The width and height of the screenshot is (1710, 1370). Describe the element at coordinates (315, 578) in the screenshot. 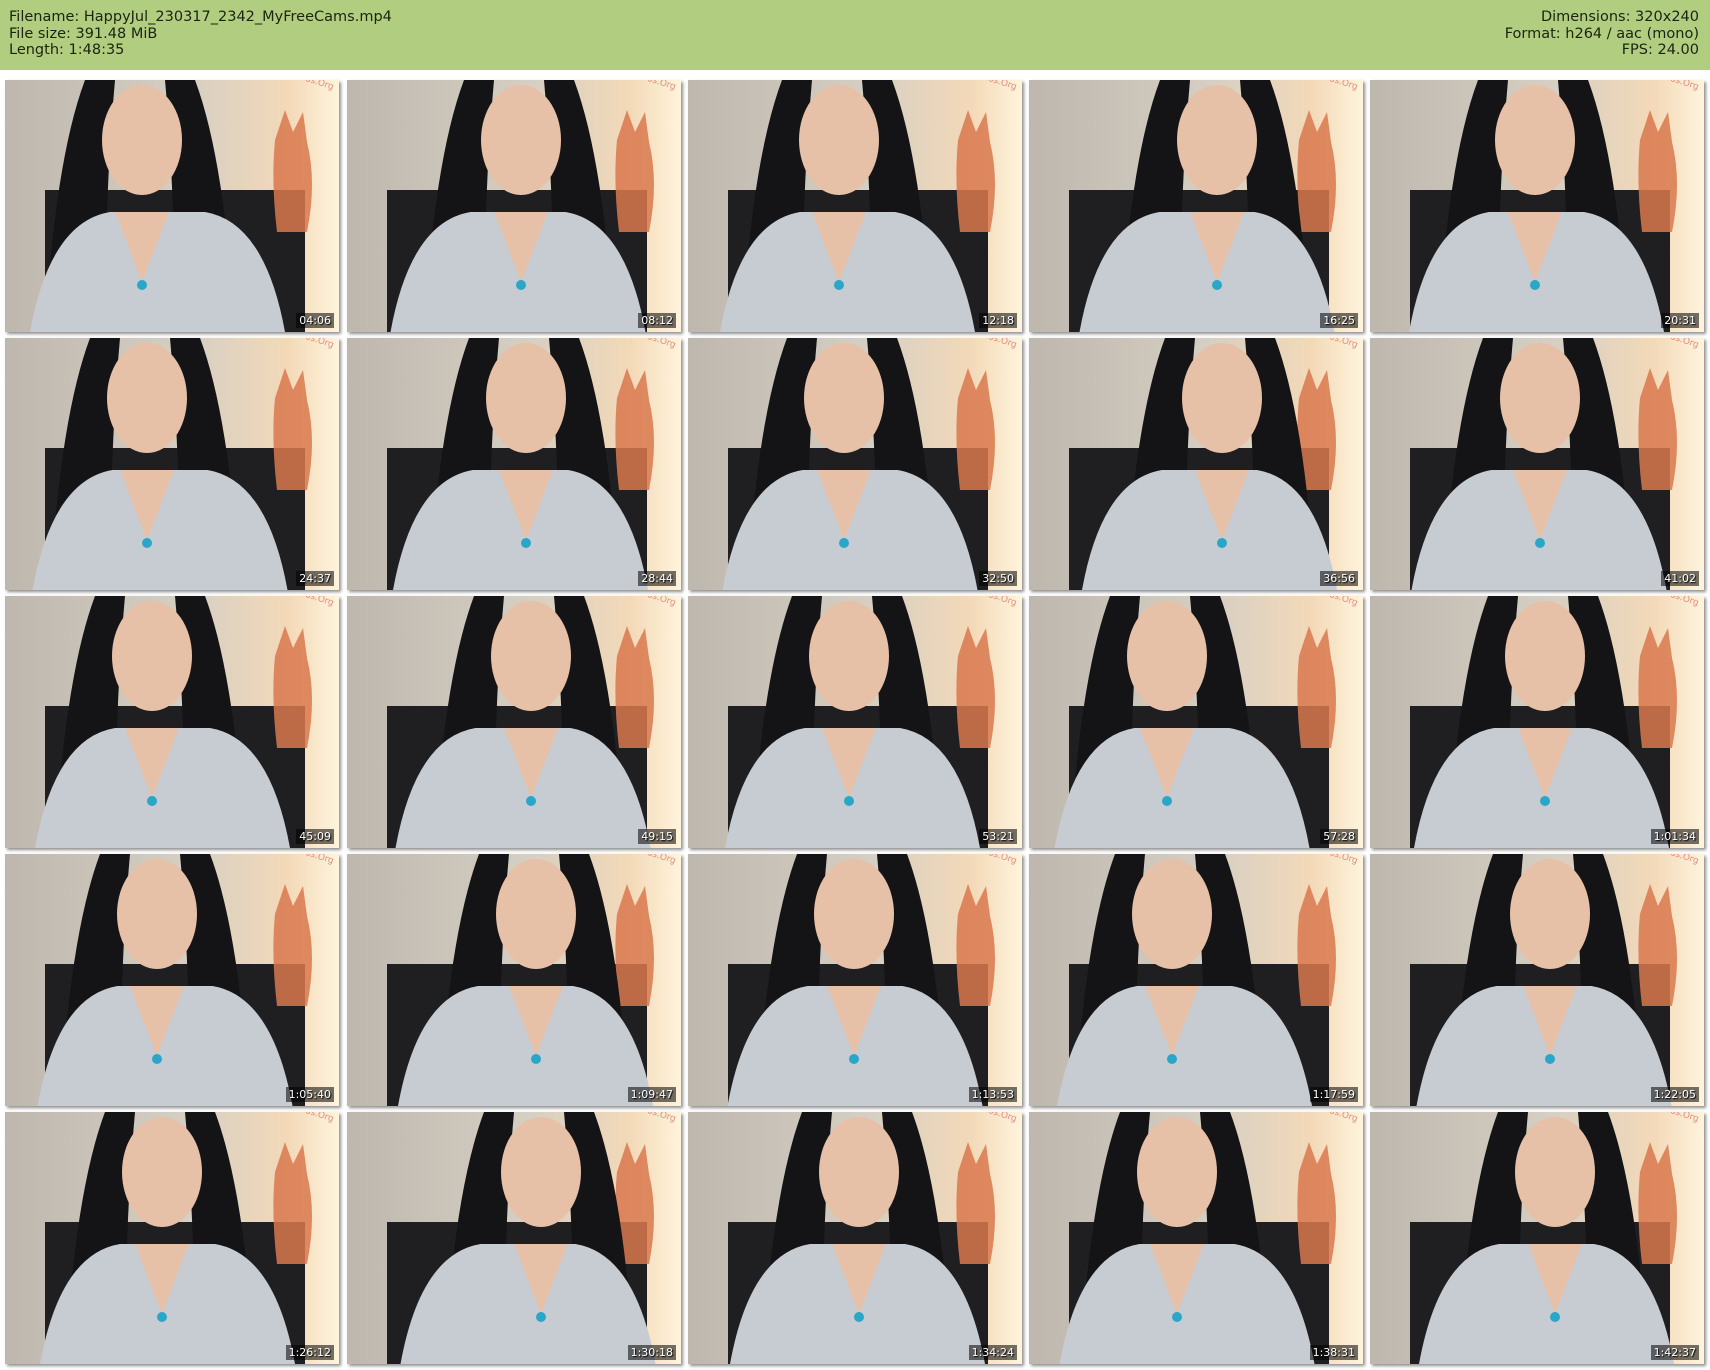

I see `timestamp-label: 24:37` at that location.